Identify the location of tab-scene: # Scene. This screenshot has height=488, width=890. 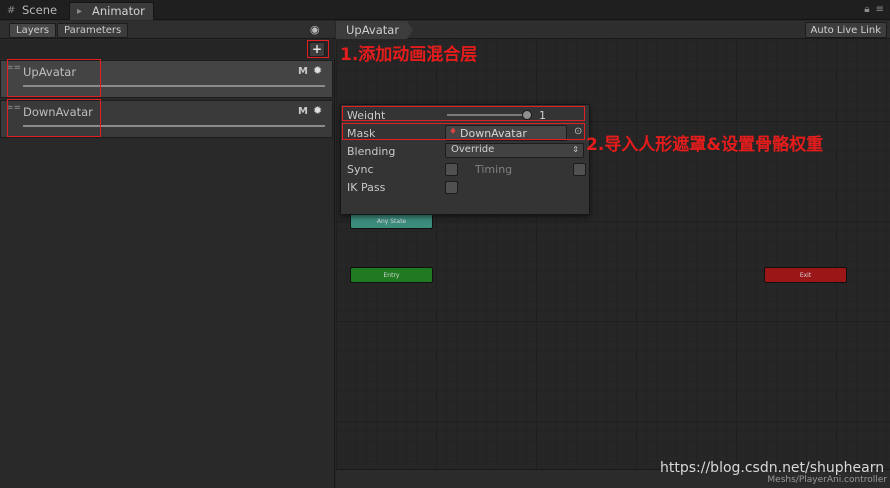
(32, 11).